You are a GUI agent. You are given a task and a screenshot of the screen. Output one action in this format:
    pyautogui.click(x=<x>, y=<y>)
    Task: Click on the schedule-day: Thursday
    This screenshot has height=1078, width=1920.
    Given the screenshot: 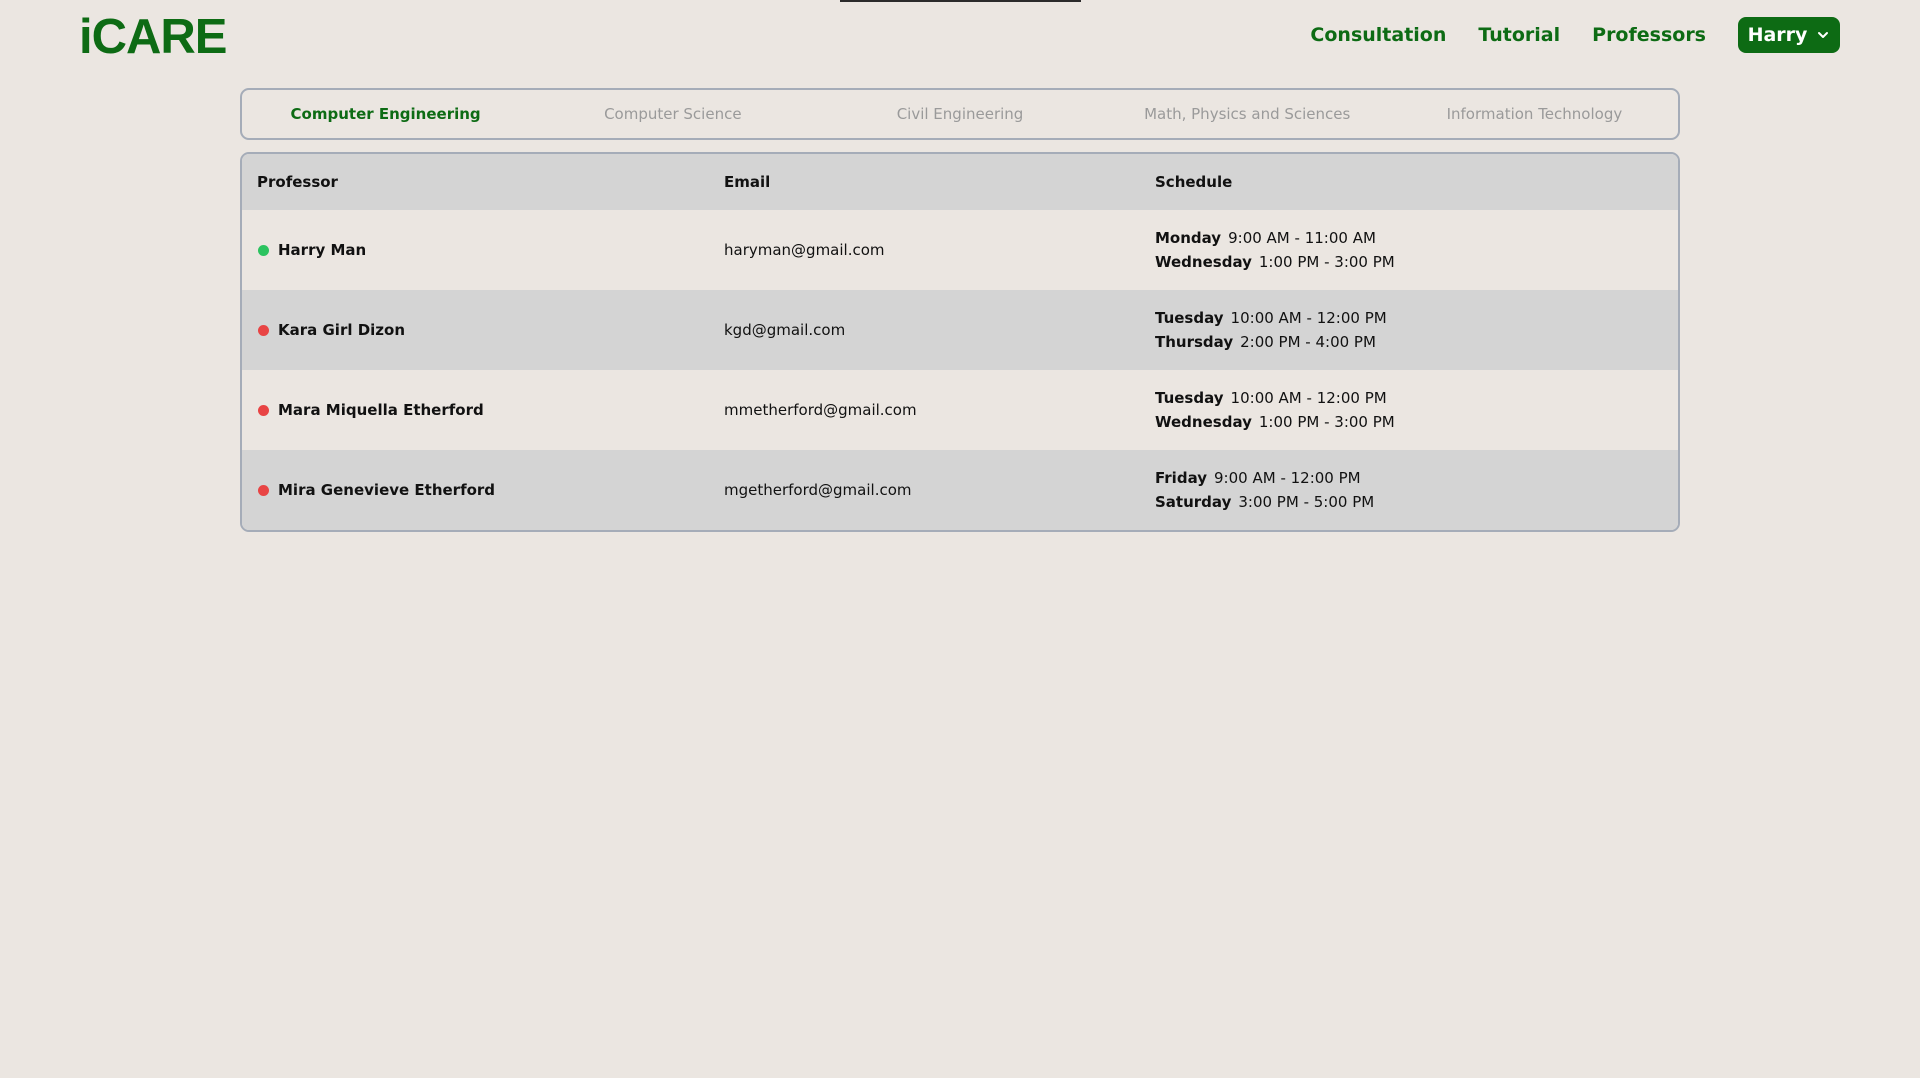 What is the action you would take?
    pyautogui.click(x=1194, y=342)
    